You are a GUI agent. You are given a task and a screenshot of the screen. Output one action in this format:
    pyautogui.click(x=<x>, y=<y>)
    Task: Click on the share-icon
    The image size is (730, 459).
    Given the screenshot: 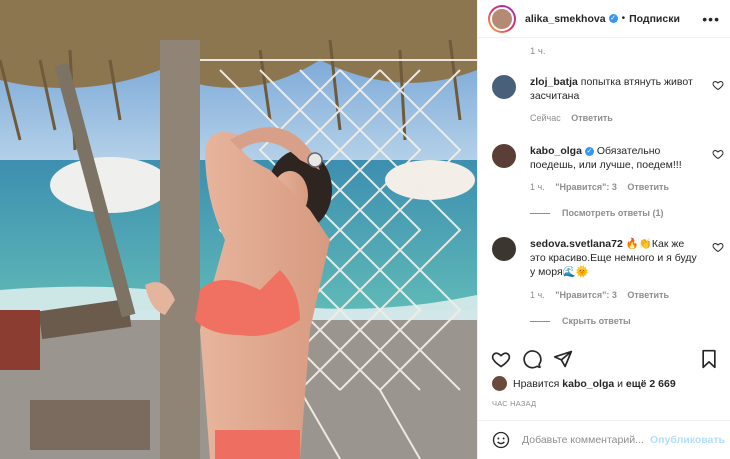 What is the action you would take?
    pyautogui.click(x=563, y=359)
    